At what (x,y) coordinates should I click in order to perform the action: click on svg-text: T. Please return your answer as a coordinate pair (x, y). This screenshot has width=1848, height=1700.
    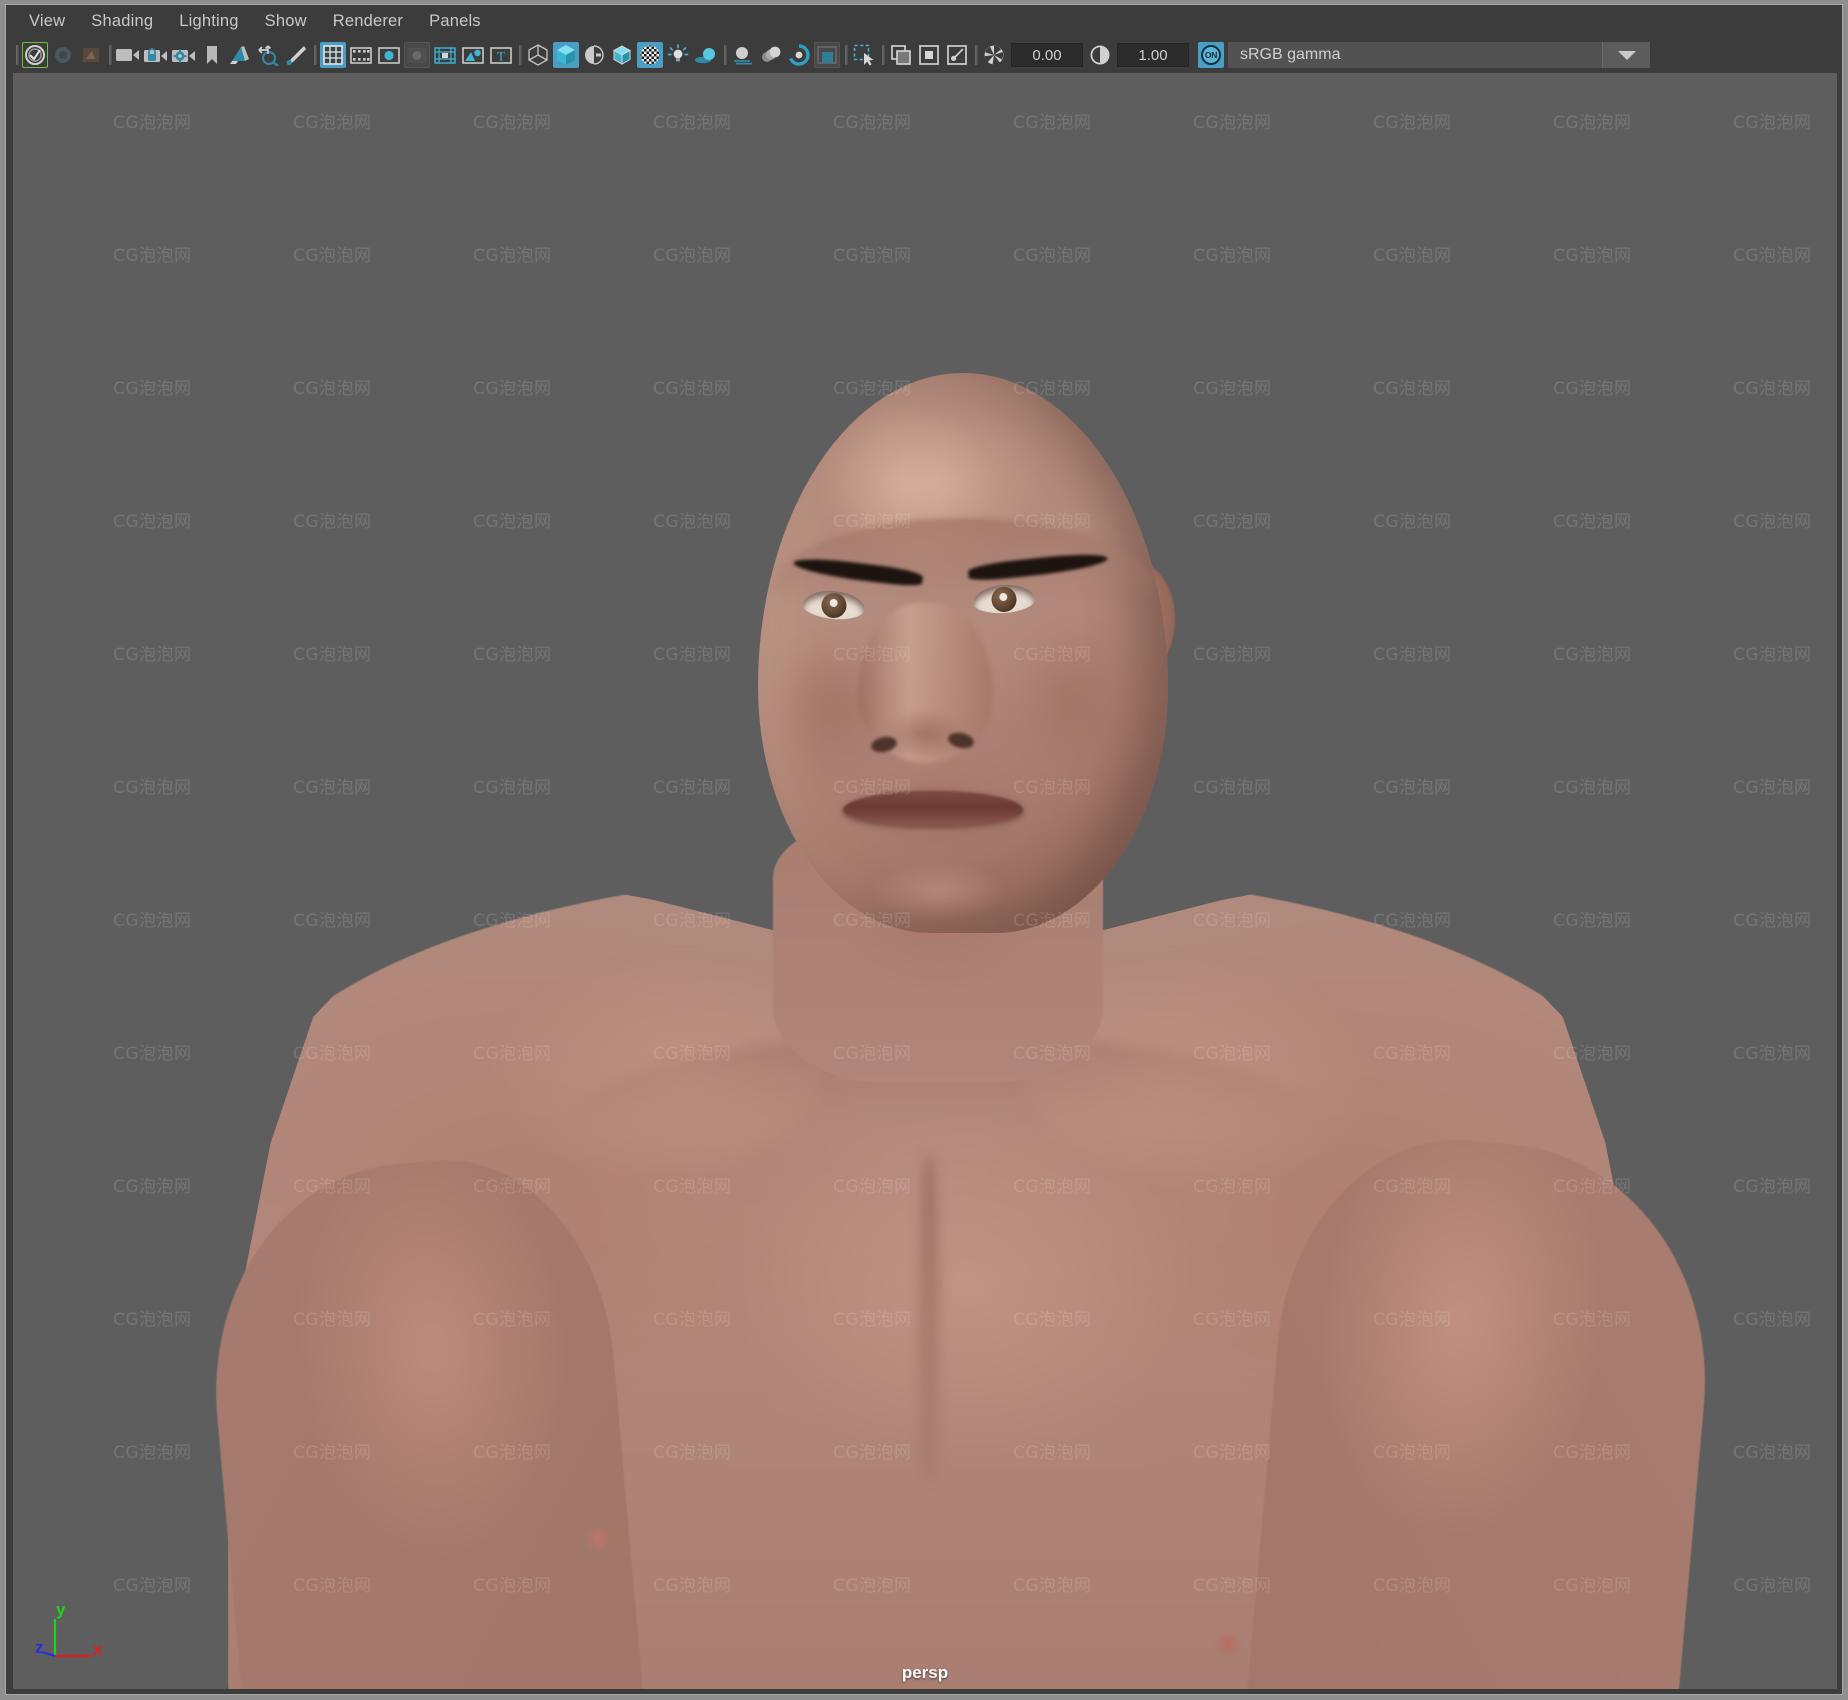
    Looking at the image, I should click on (501, 55).